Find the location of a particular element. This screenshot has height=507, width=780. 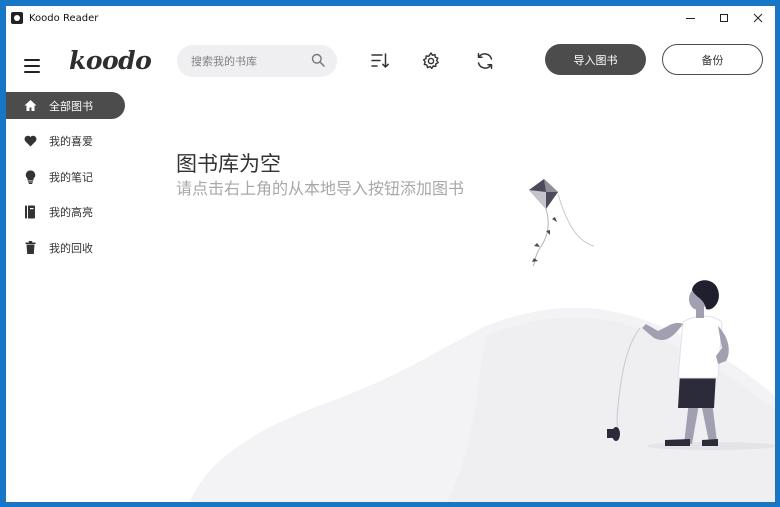

menu-button is located at coordinates (32, 68).